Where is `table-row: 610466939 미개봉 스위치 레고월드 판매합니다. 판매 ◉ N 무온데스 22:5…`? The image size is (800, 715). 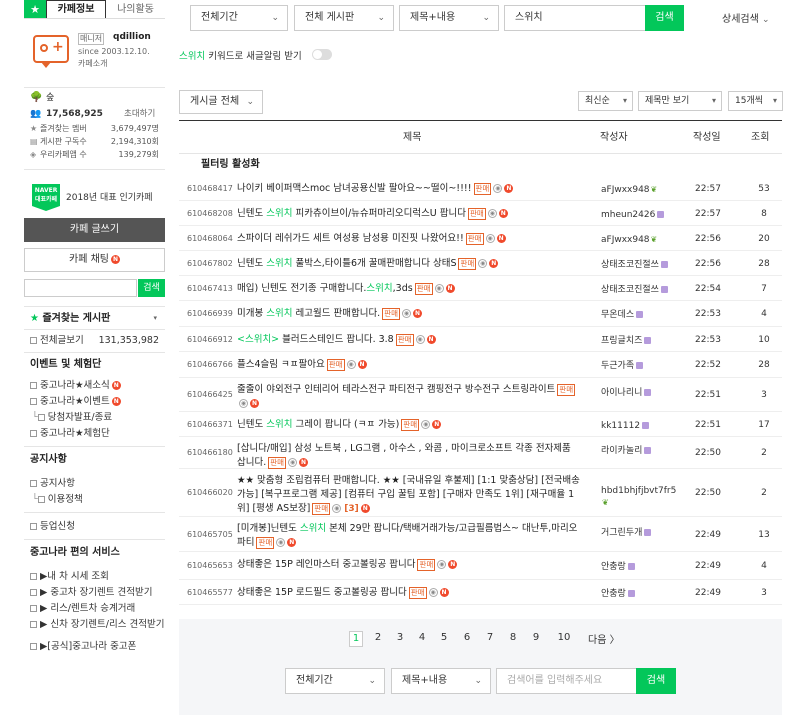 table-row: 610466939 미개봉 스위치 레고월드 판매합니다. 판매 ◉ N 무온데스 22:5… is located at coordinates (480, 314).